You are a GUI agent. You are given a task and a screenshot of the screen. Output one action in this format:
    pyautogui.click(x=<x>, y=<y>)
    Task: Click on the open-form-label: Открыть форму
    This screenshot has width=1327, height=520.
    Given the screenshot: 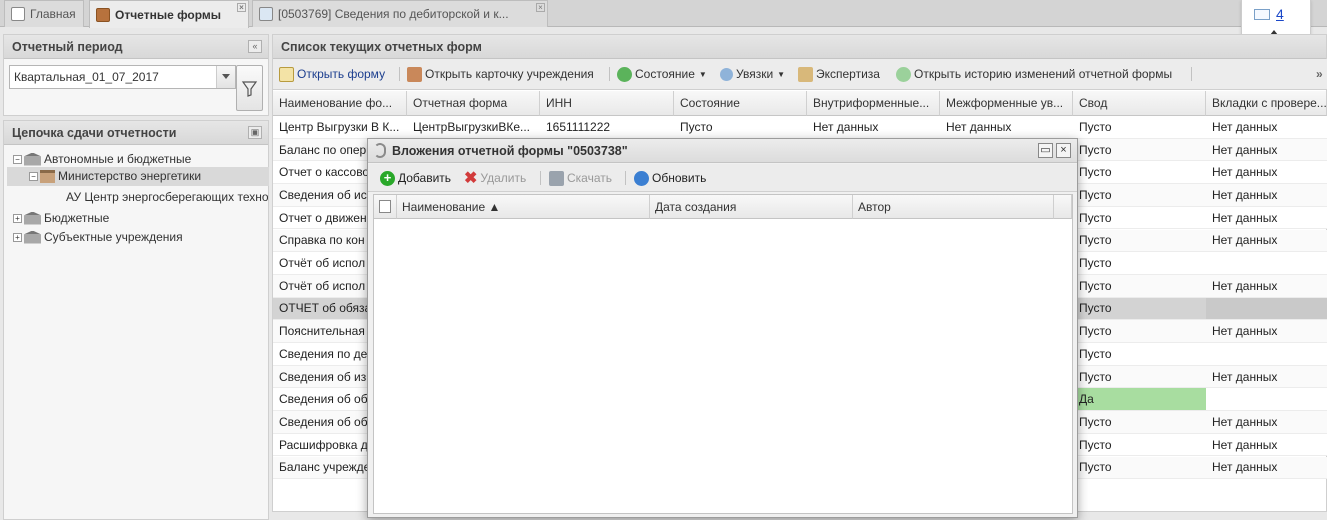 What is the action you would take?
    pyautogui.click(x=341, y=74)
    